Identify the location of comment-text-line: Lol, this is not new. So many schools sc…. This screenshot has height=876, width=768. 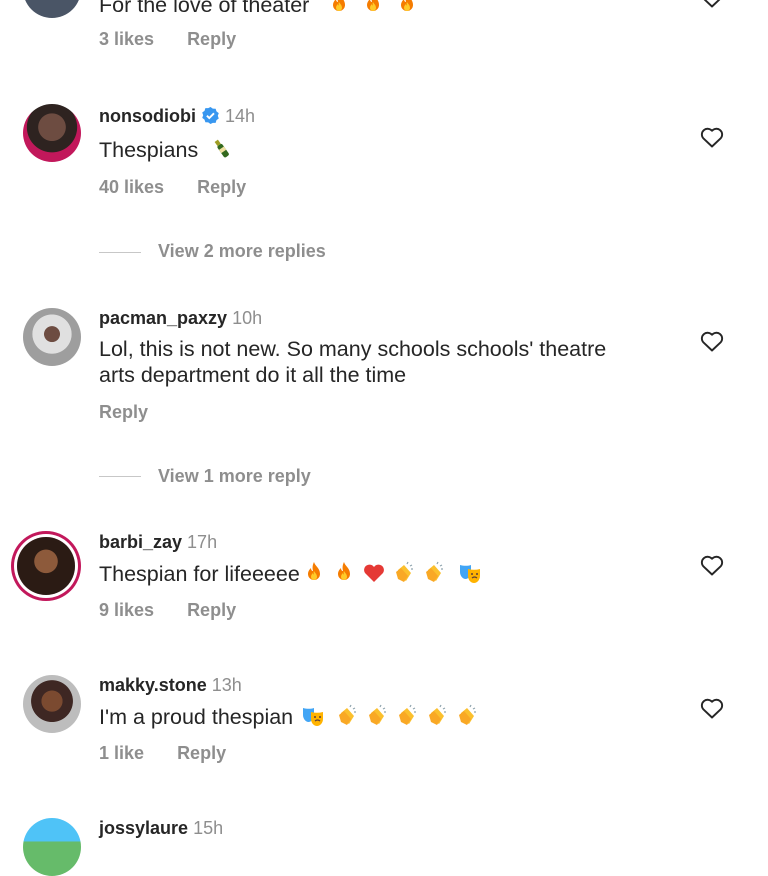
(353, 349).